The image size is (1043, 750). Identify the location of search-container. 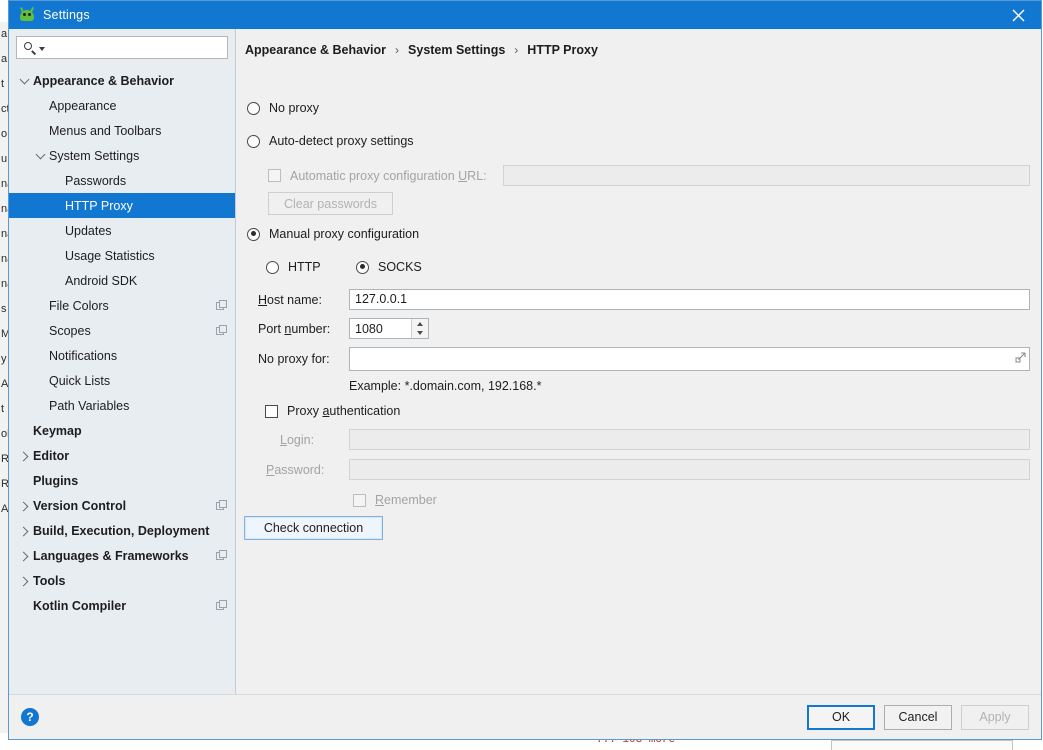
(122, 46).